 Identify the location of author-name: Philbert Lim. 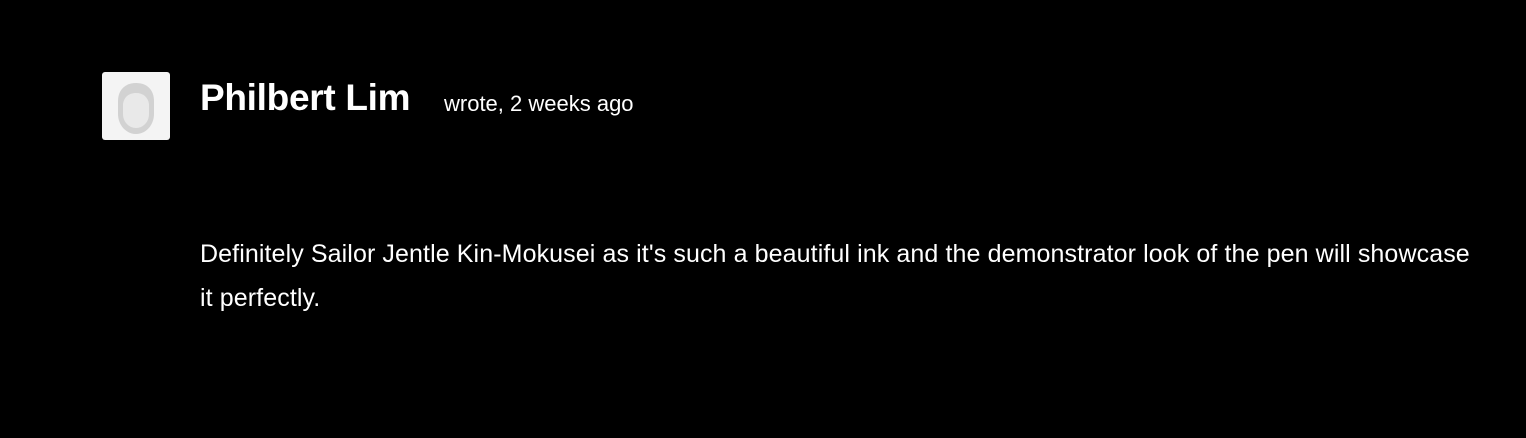
(305, 98).